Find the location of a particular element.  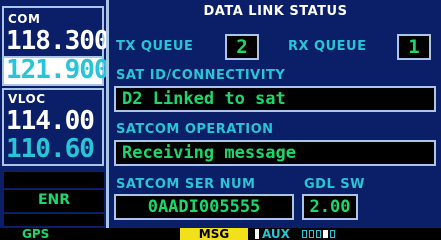

com-standby-highlight: 121.900 is located at coordinates (57, 70).